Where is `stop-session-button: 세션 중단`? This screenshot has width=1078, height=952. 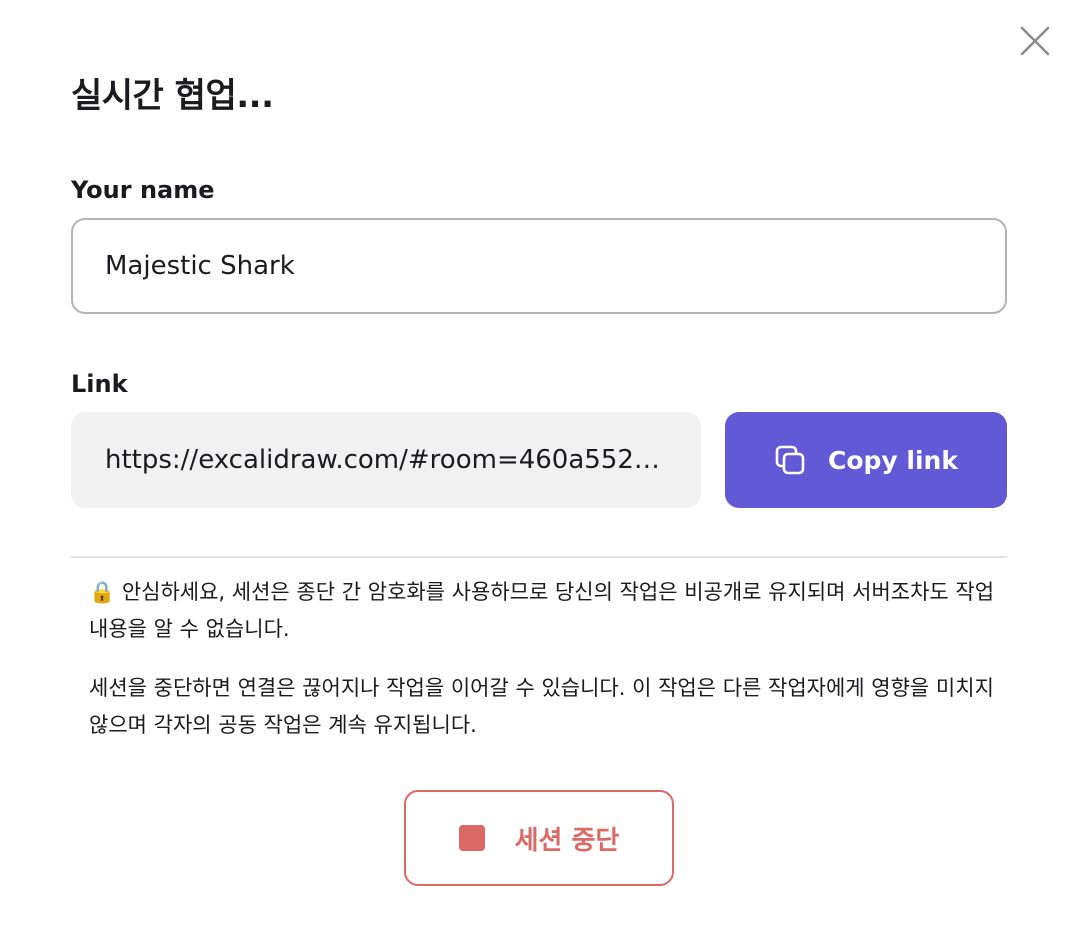
stop-session-button: 세션 중단 is located at coordinates (539, 838).